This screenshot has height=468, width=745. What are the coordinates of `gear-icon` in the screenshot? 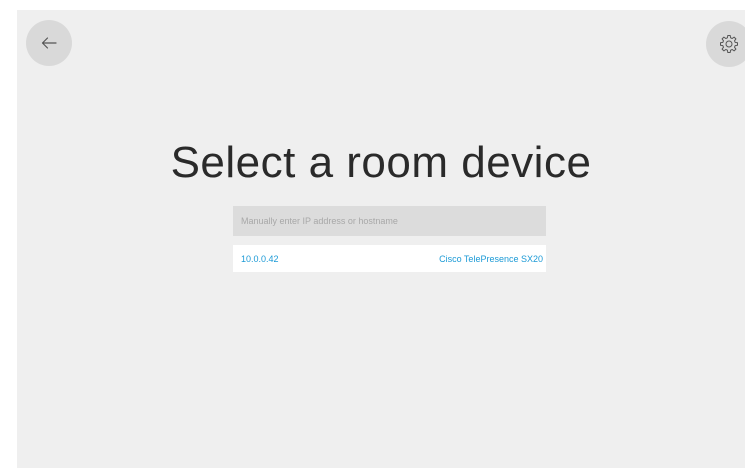 It's located at (729, 44).